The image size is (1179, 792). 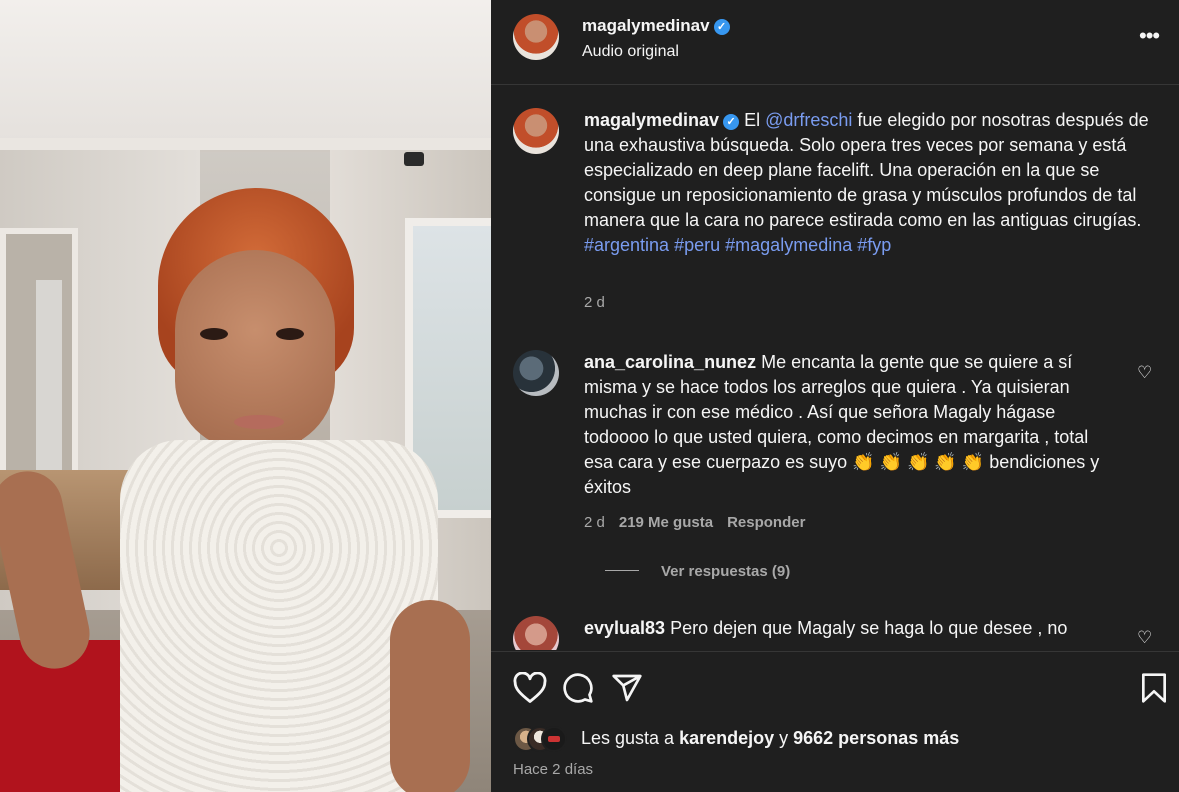 What do you see at coordinates (731, 122) in the screenshot?
I see `caption-verified-badge-icon: ✓` at bounding box center [731, 122].